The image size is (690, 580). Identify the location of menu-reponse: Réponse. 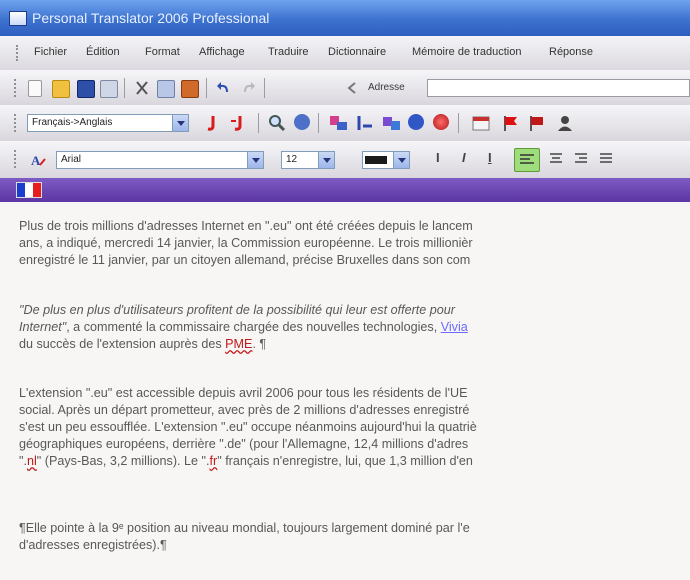
(571, 52).